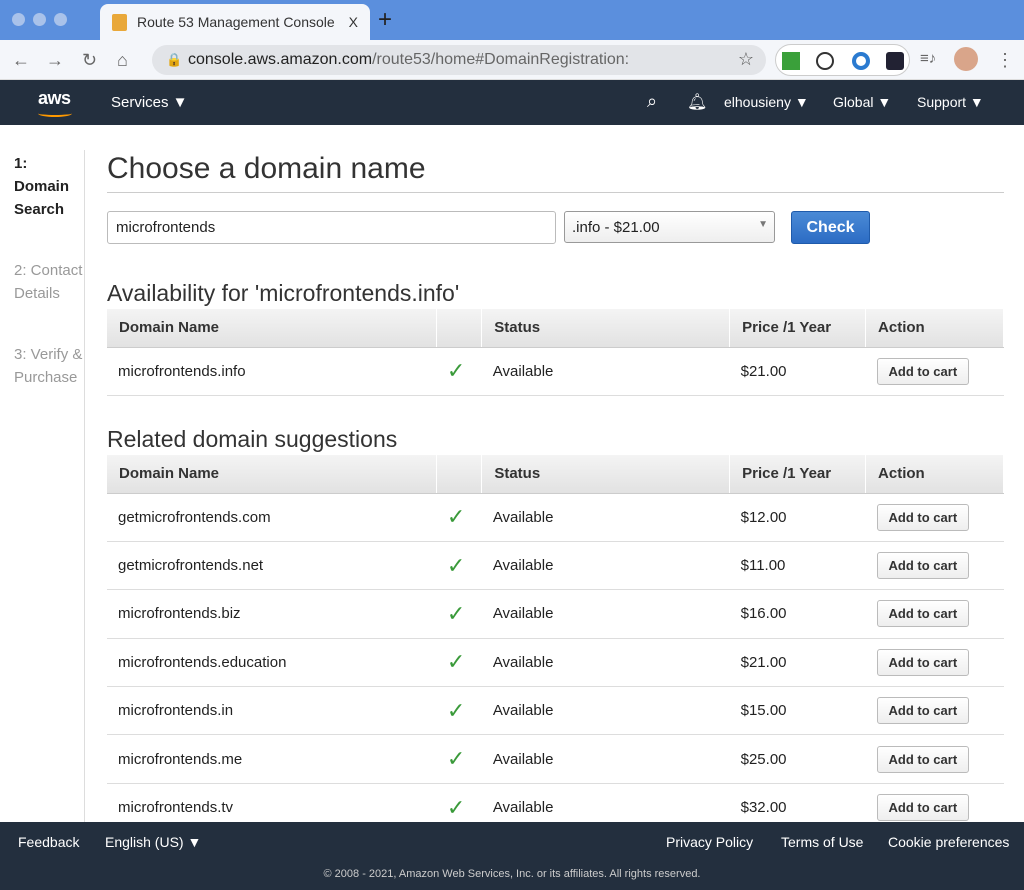 The width and height of the screenshot is (1024, 890). Describe the element at coordinates (763, 224) in the screenshot. I see `chevron-down-icon: ▼` at that location.